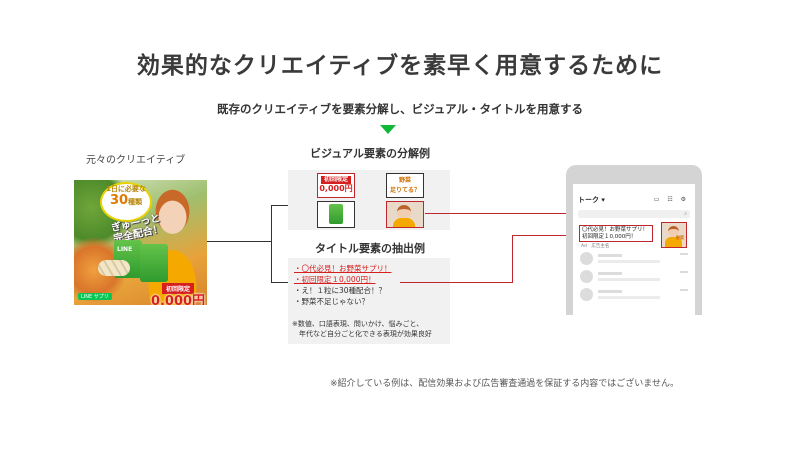 The image size is (800, 450). What do you see at coordinates (404, 190) in the screenshot?
I see `veg-tile-line2: 足りてる？` at bounding box center [404, 190].